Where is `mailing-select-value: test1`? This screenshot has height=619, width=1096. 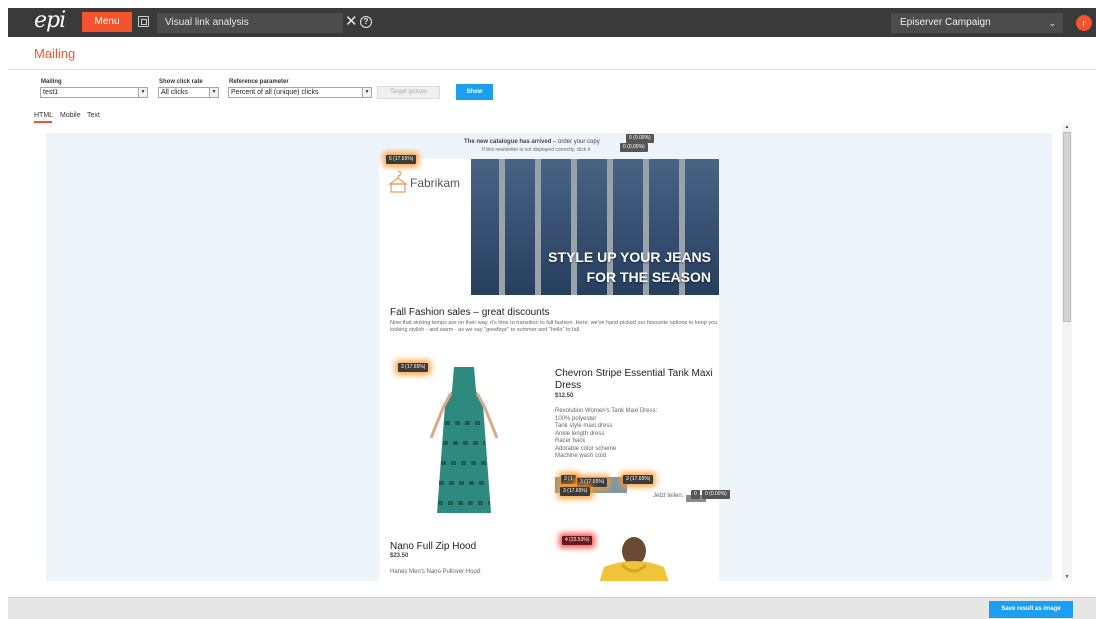 mailing-select-value: test1 is located at coordinates (51, 92).